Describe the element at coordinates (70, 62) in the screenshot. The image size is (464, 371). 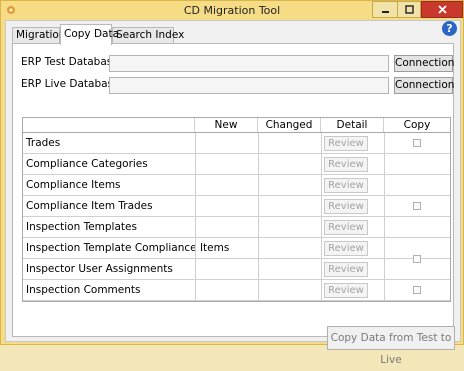
I see `erp-test-database-label: ERP Test Database` at that location.